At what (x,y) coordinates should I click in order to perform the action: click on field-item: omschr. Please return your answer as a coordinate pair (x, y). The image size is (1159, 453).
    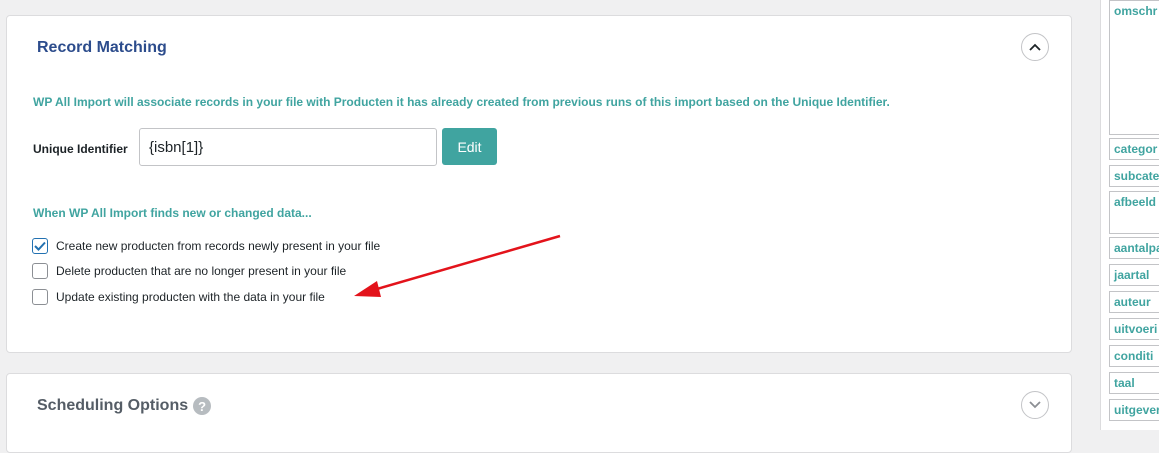
    Looking at the image, I should click on (1134, 67).